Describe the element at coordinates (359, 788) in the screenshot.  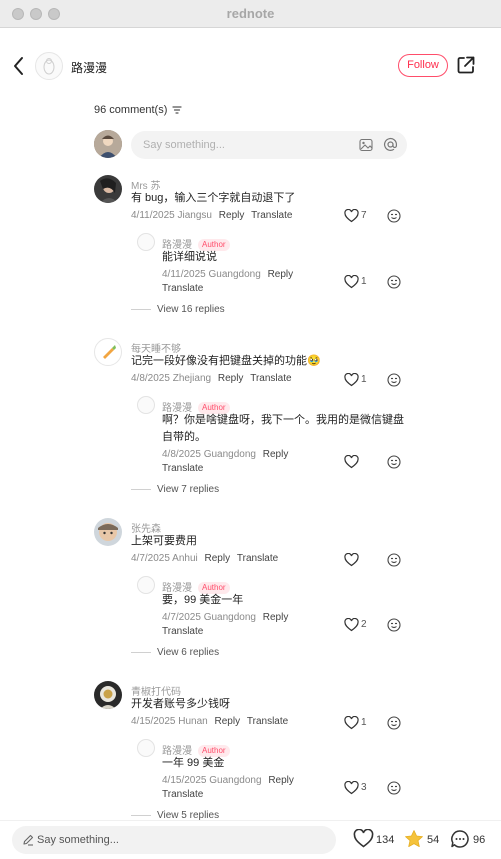
I see `like-button: 3` at that location.